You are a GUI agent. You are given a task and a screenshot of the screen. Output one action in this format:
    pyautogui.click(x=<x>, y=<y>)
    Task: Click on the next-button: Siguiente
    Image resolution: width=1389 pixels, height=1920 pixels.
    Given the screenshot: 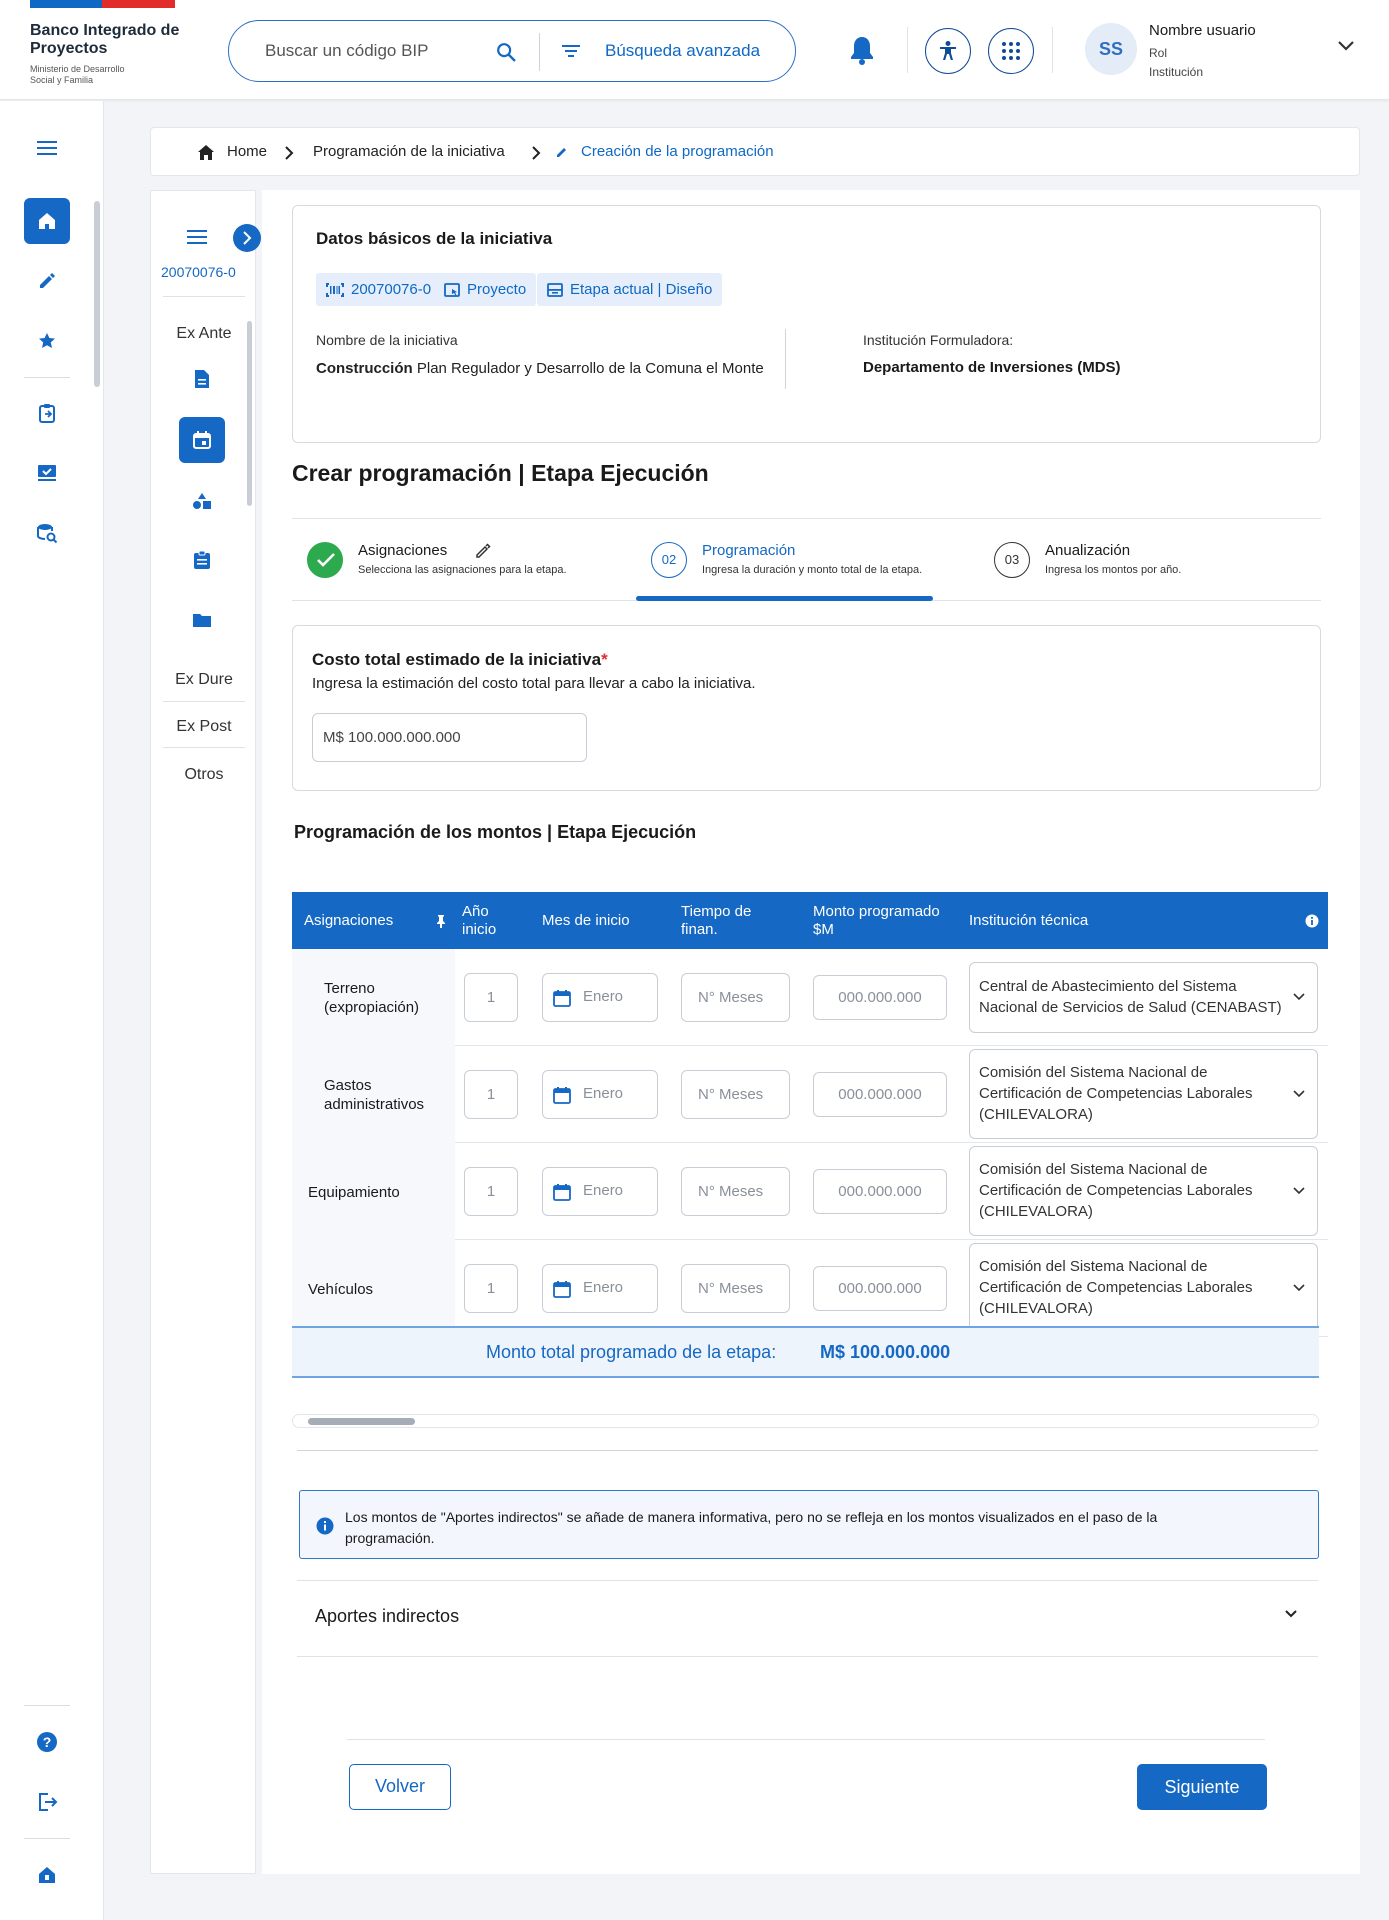 What is the action you would take?
    pyautogui.click(x=1202, y=1787)
    